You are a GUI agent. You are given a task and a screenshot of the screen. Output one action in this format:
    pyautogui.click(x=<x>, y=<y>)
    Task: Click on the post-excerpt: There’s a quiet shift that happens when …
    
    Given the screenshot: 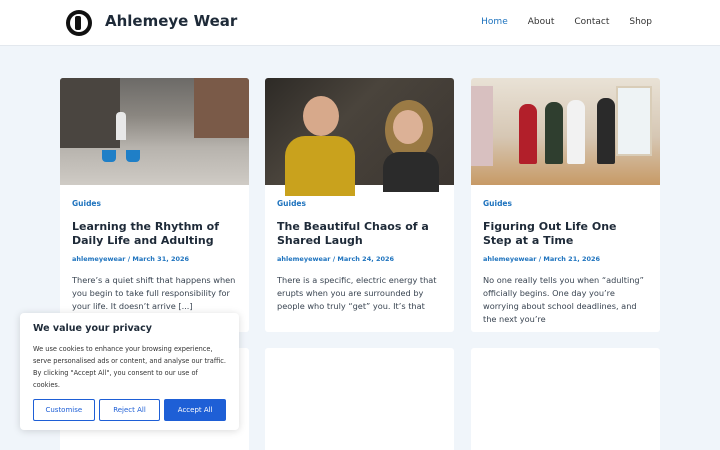 What is the action you would take?
    pyautogui.click(x=154, y=293)
    